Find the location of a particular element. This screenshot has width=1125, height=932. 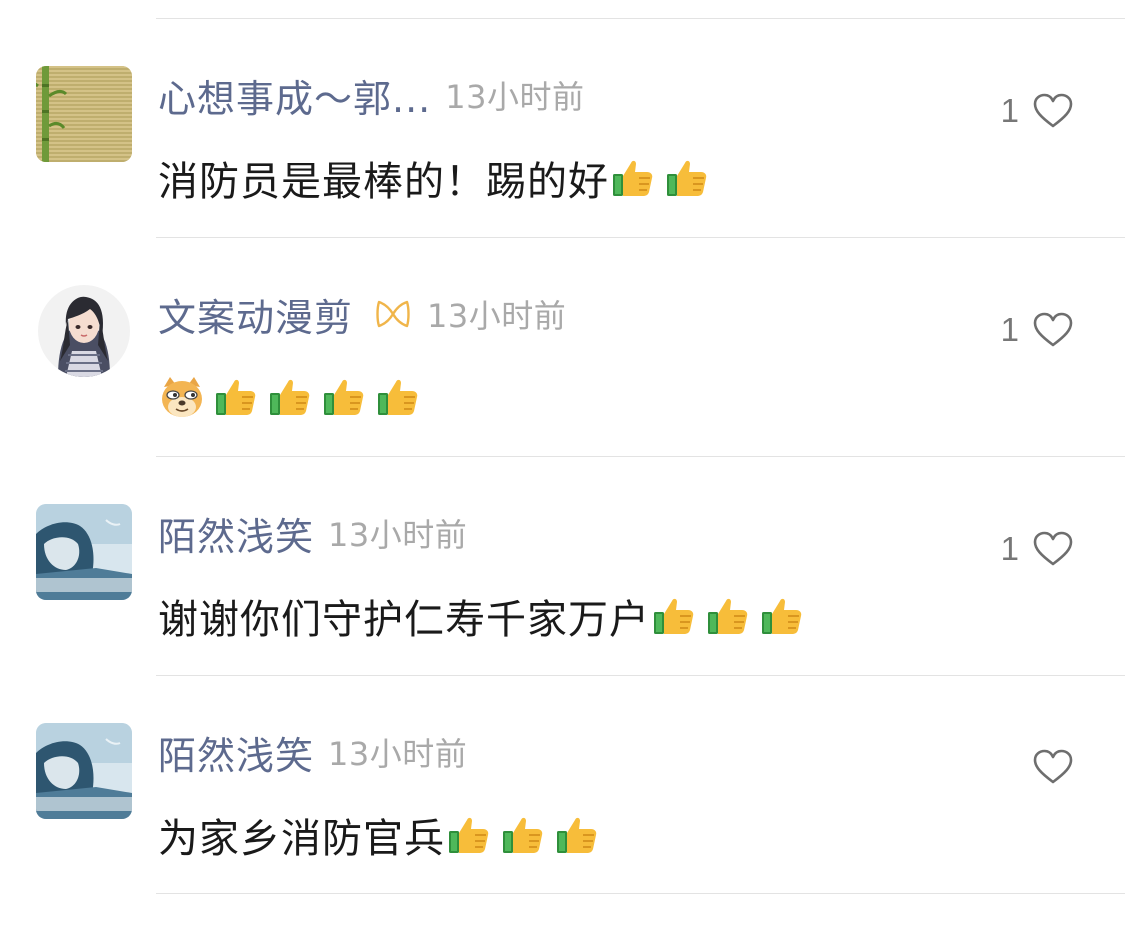

comment-body: 为家乡消防官兵 is located at coordinates (382, 835).